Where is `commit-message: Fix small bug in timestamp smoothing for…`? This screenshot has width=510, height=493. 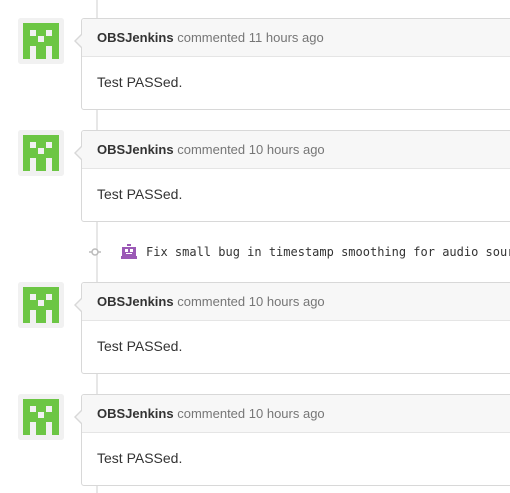
commit-message: Fix small bug in timestamp smoothing for… is located at coordinates (328, 252).